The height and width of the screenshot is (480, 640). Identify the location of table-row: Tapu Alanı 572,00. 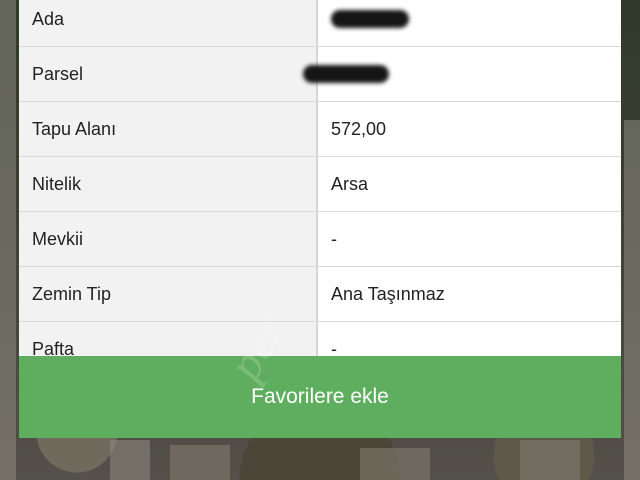
(320, 129).